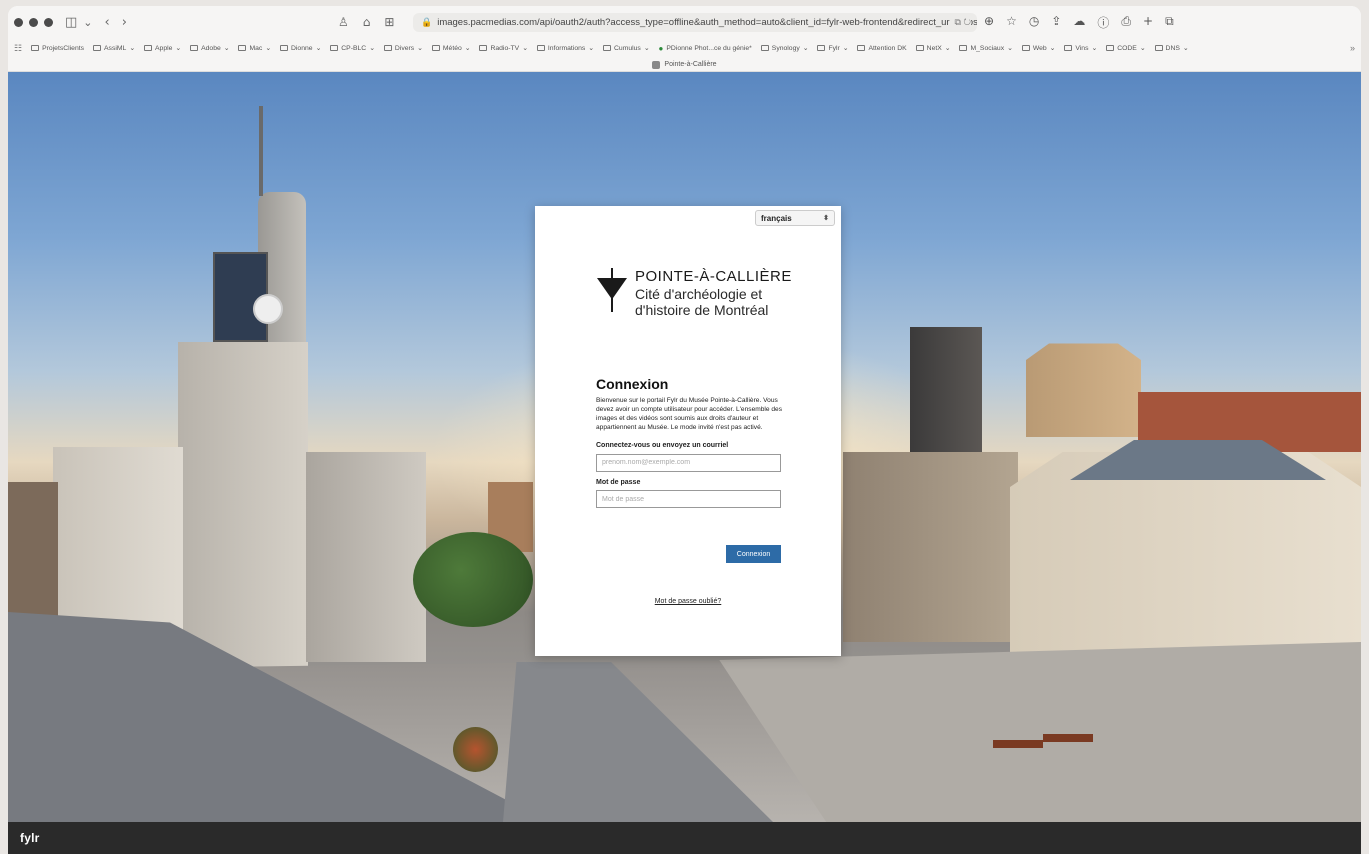  Describe the element at coordinates (702, 310) in the screenshot. I see `logo-subtitle-line2: d'histoire de Montréal` at that location.